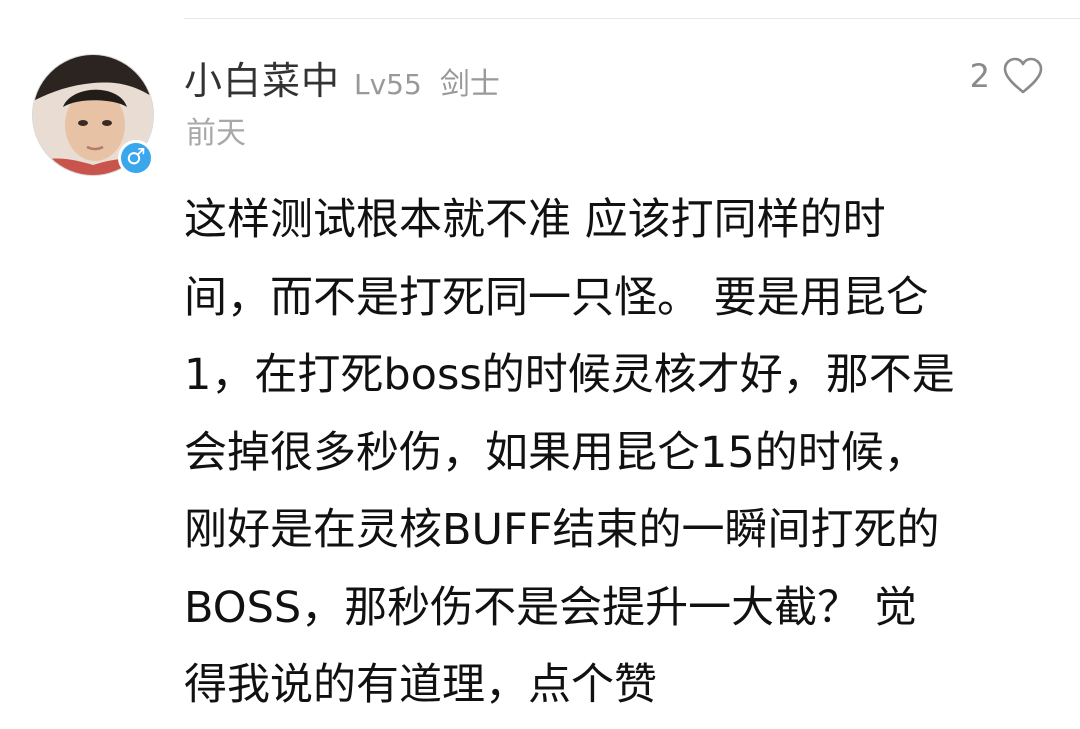 The width and height of the screenshot is (1080, 729). Describe the element at coordinates (550, 607) in the screenshot. I see `comment-line: BOSS，那秒伤不是会提升一大截？ 觉` at that location.